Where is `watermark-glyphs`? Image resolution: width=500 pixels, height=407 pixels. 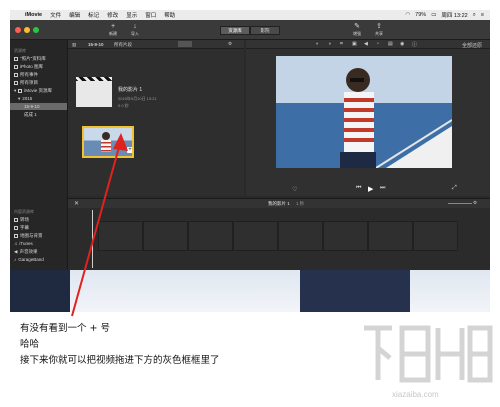
watermark-glyphs is located at coordinates (428, 354).